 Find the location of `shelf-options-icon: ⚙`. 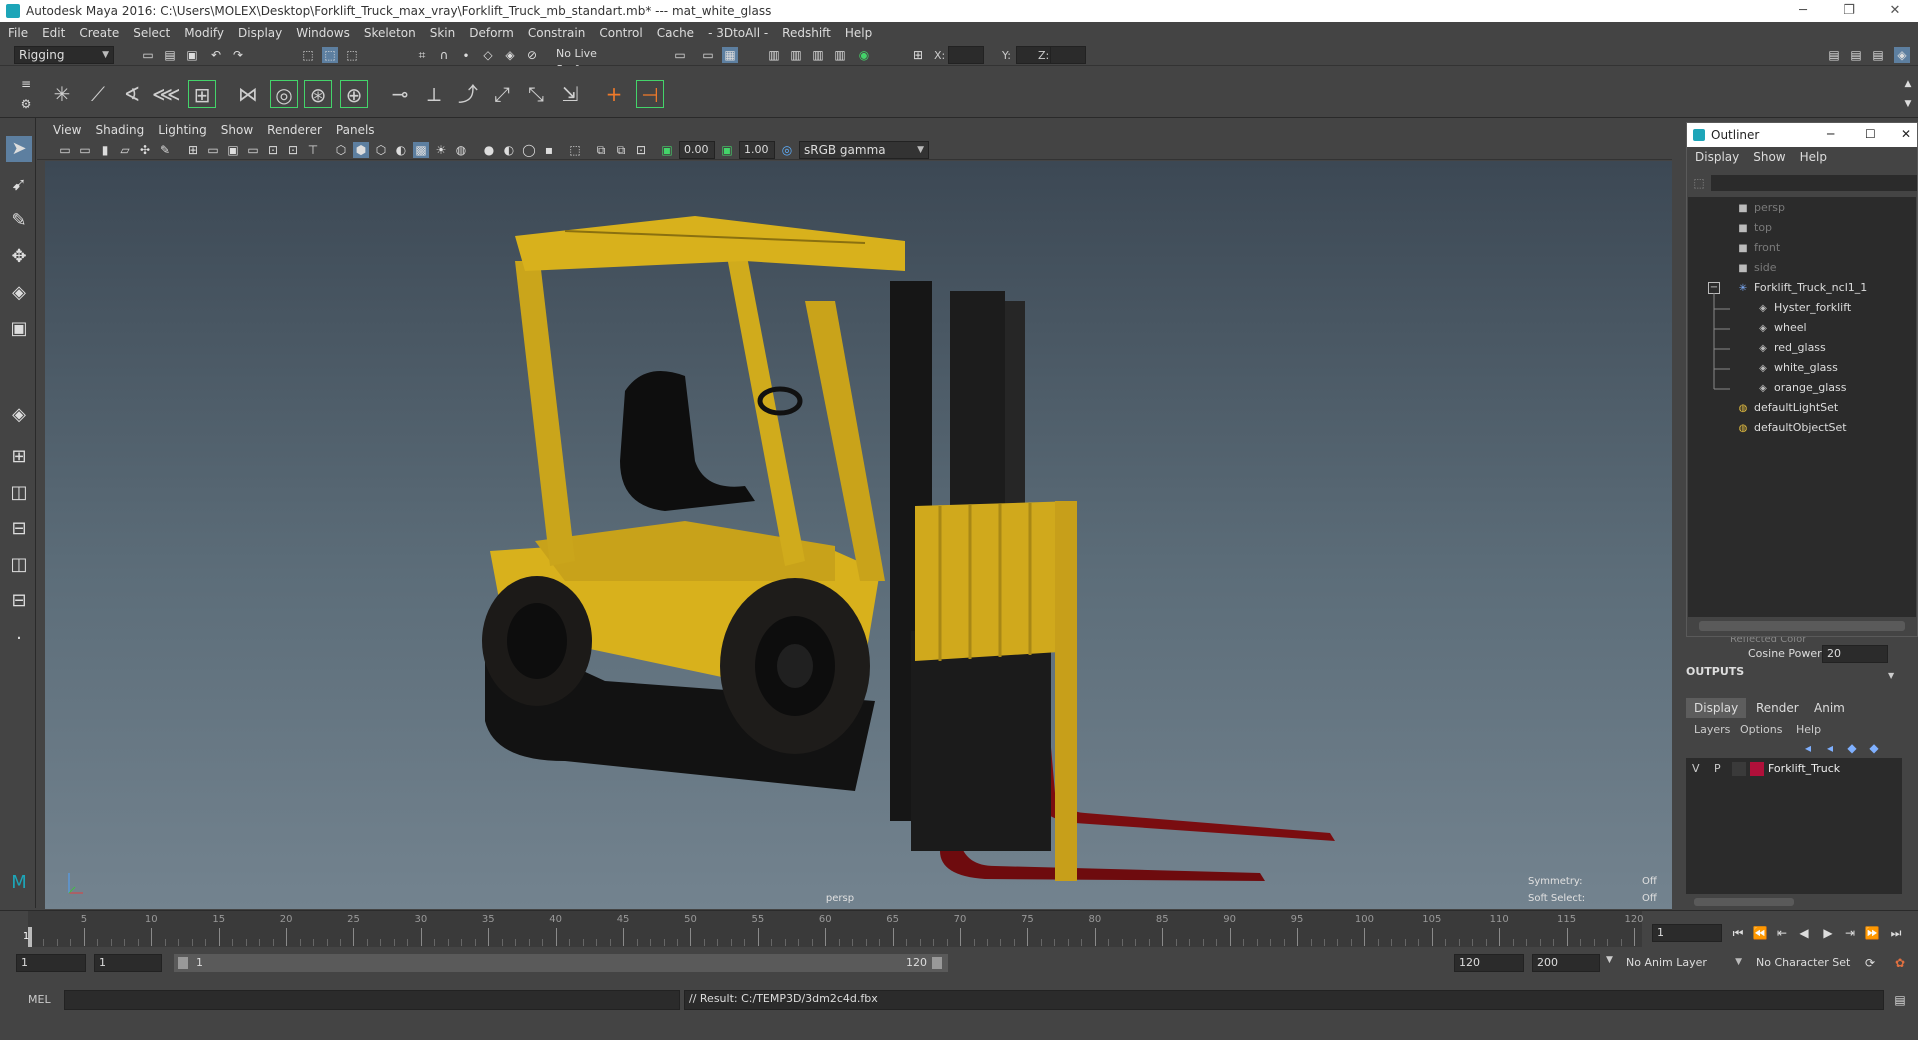

shelf-options-icon: ⚙ is located at coordinates (26, 104).